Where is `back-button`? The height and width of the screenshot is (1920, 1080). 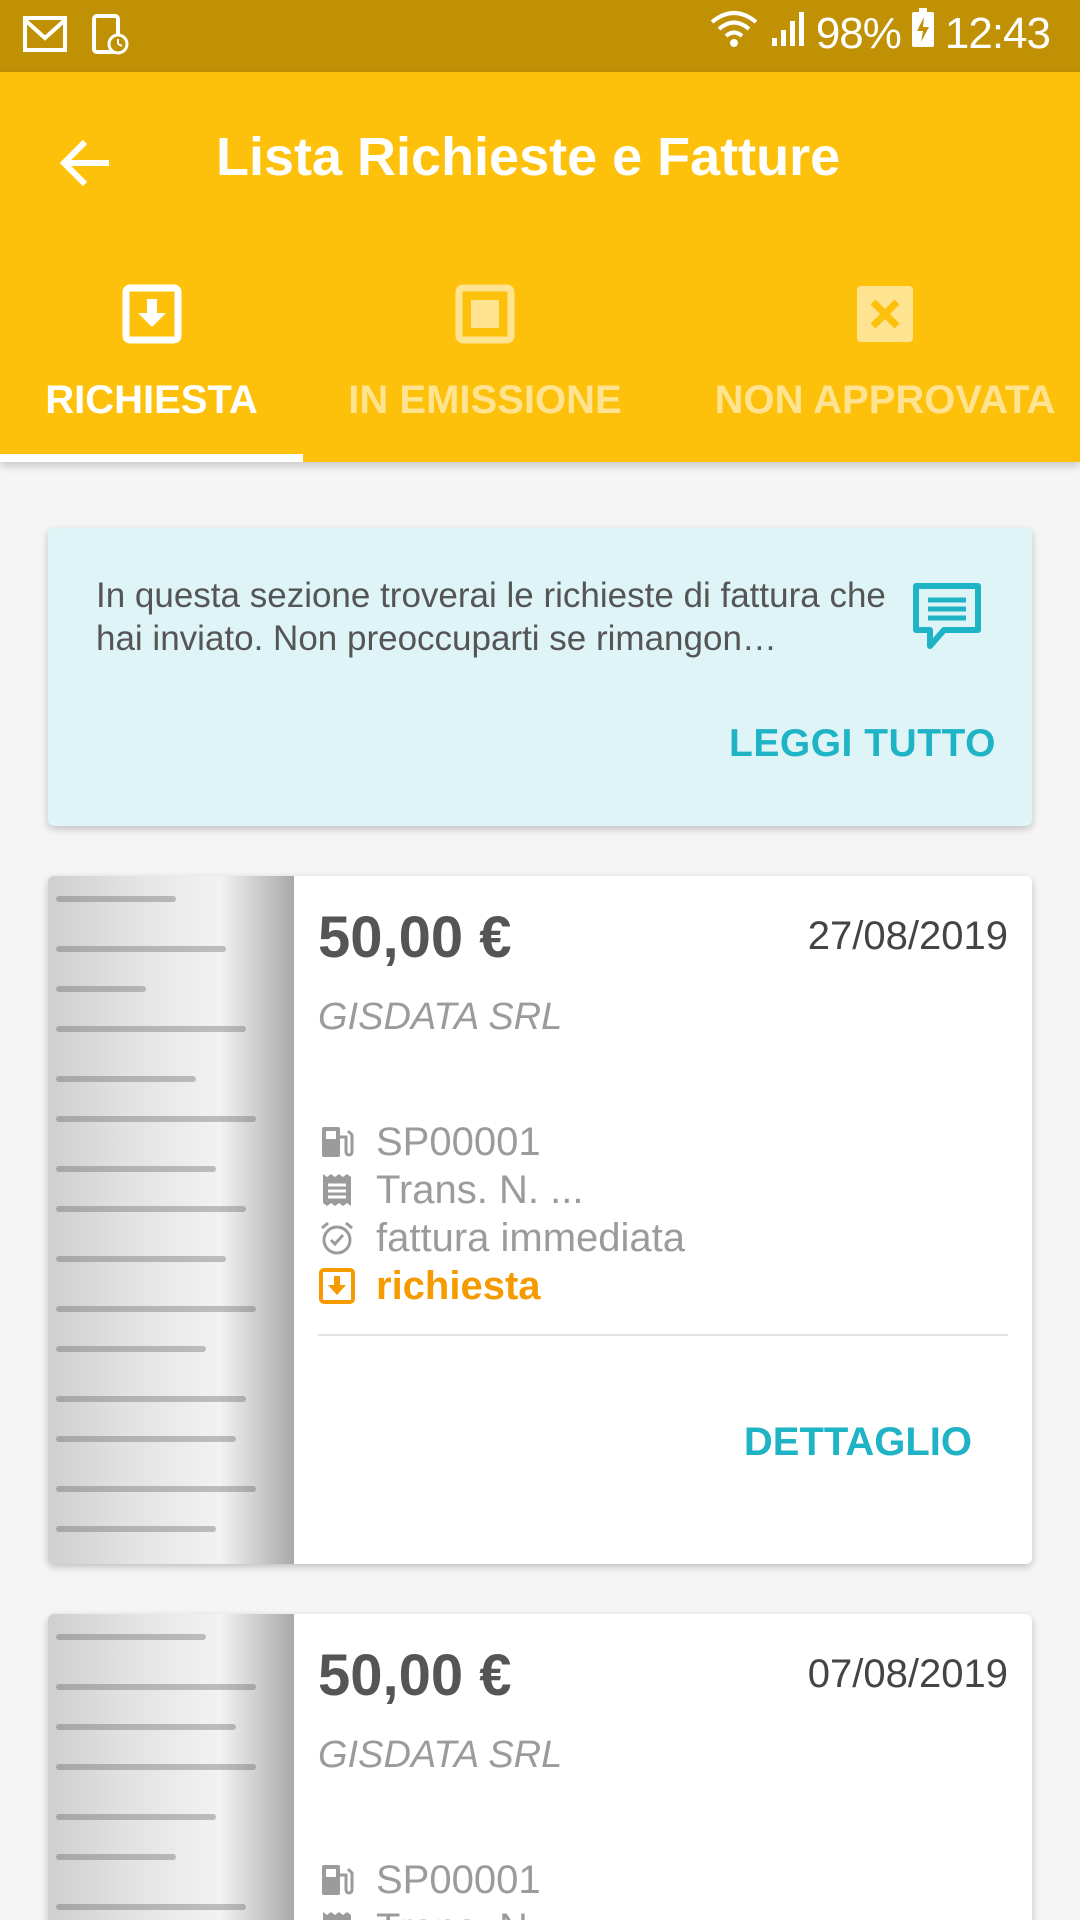
back-button is located at coordinates (85, 163).